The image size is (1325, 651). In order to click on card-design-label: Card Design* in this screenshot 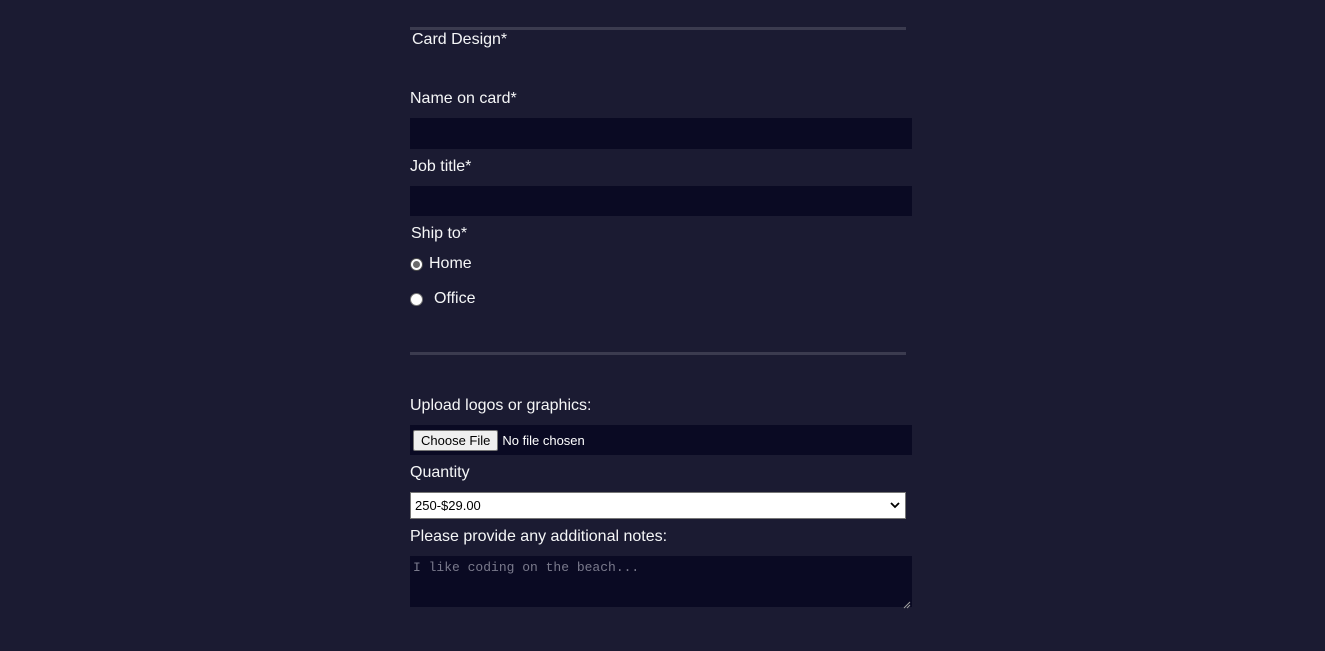, I will do `click(460, 39)`.